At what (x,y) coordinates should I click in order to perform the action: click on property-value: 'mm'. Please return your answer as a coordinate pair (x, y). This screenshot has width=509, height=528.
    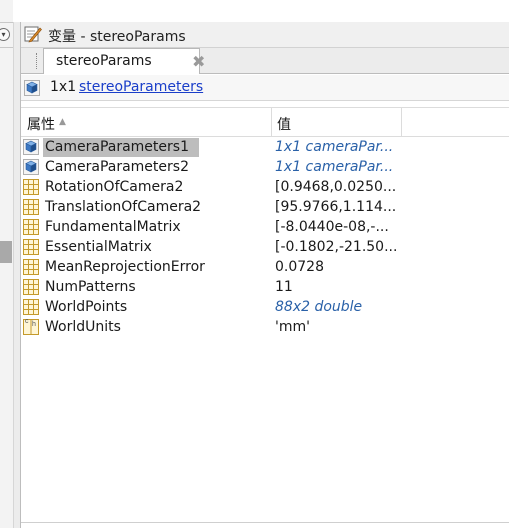
    Looking at the image, I should click on (340, 327).